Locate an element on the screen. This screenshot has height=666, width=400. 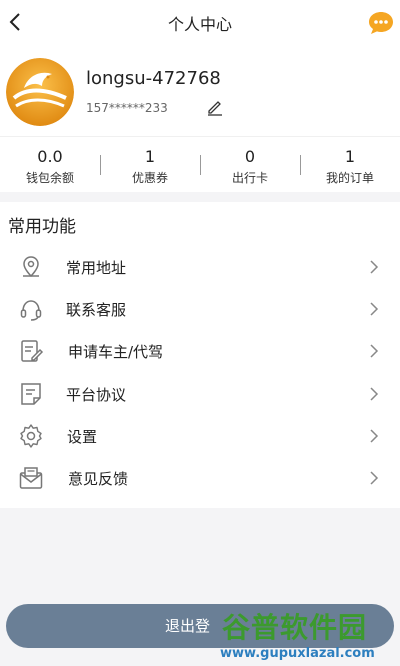
stat-label: 优惠券 is located at coordinates (149, 178).